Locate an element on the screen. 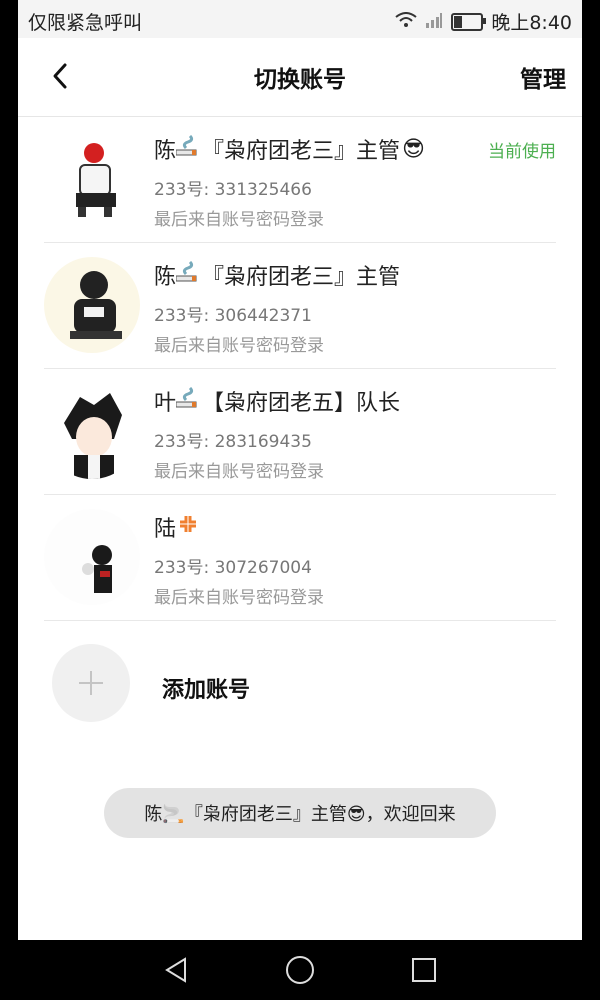  signal-icon is located at coordinates (434, 22).